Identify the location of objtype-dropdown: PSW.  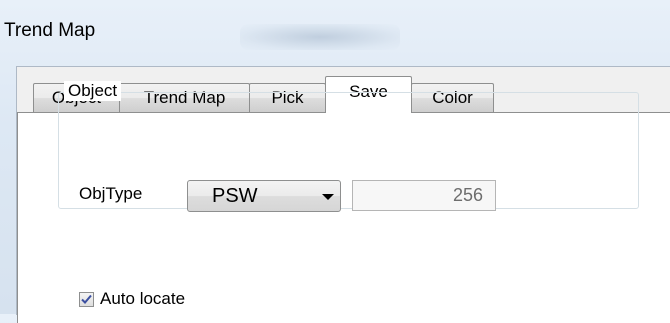
(264, 196).